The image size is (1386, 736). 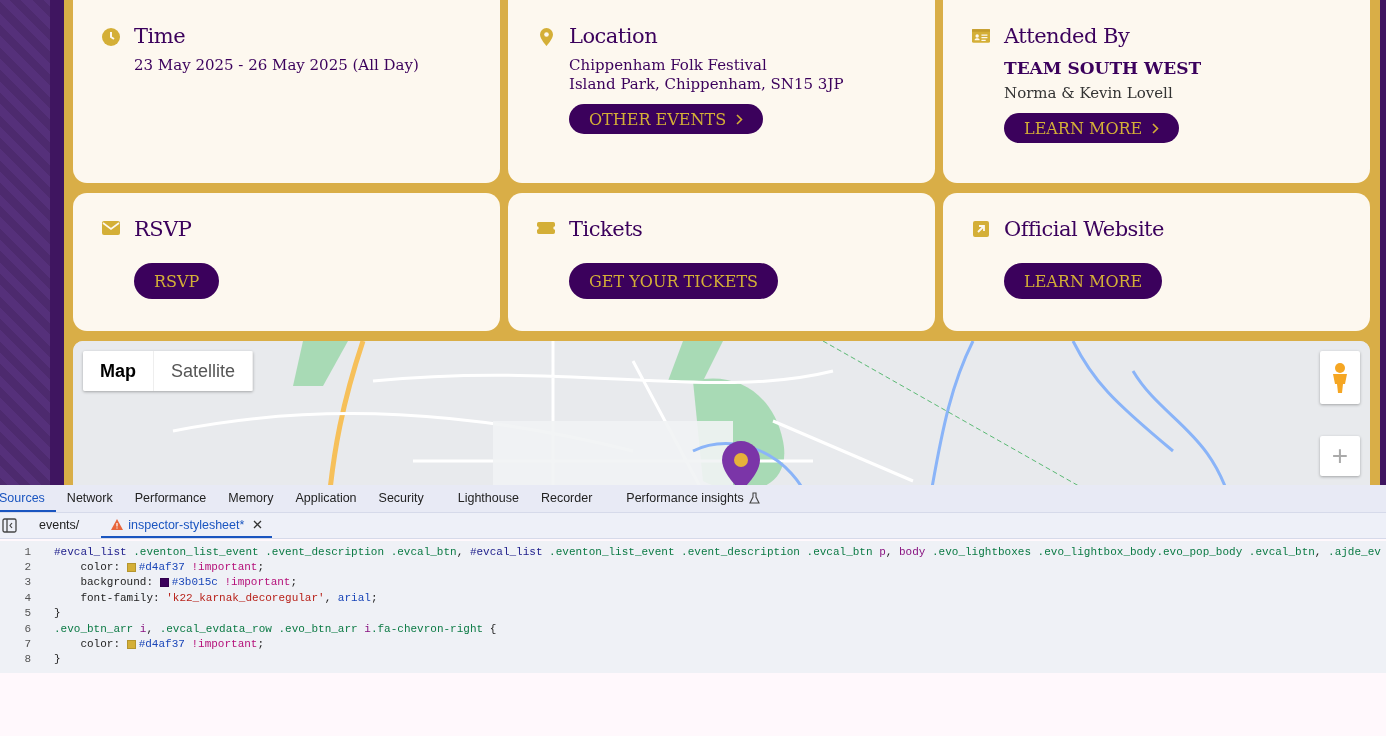 What do you see at coordinates (27, 613) in the screenshot?
I see `line-number: 5` at bounding box center [27, 613].